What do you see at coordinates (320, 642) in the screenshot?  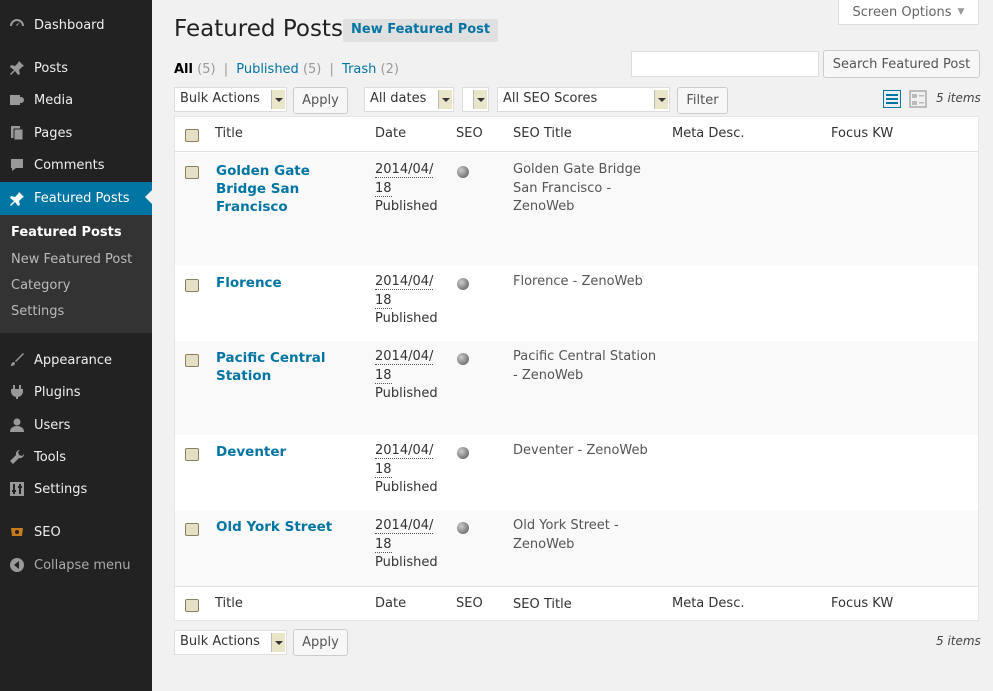 I see `apply-button-bottom: Apply` at bounding box center [320, 642].